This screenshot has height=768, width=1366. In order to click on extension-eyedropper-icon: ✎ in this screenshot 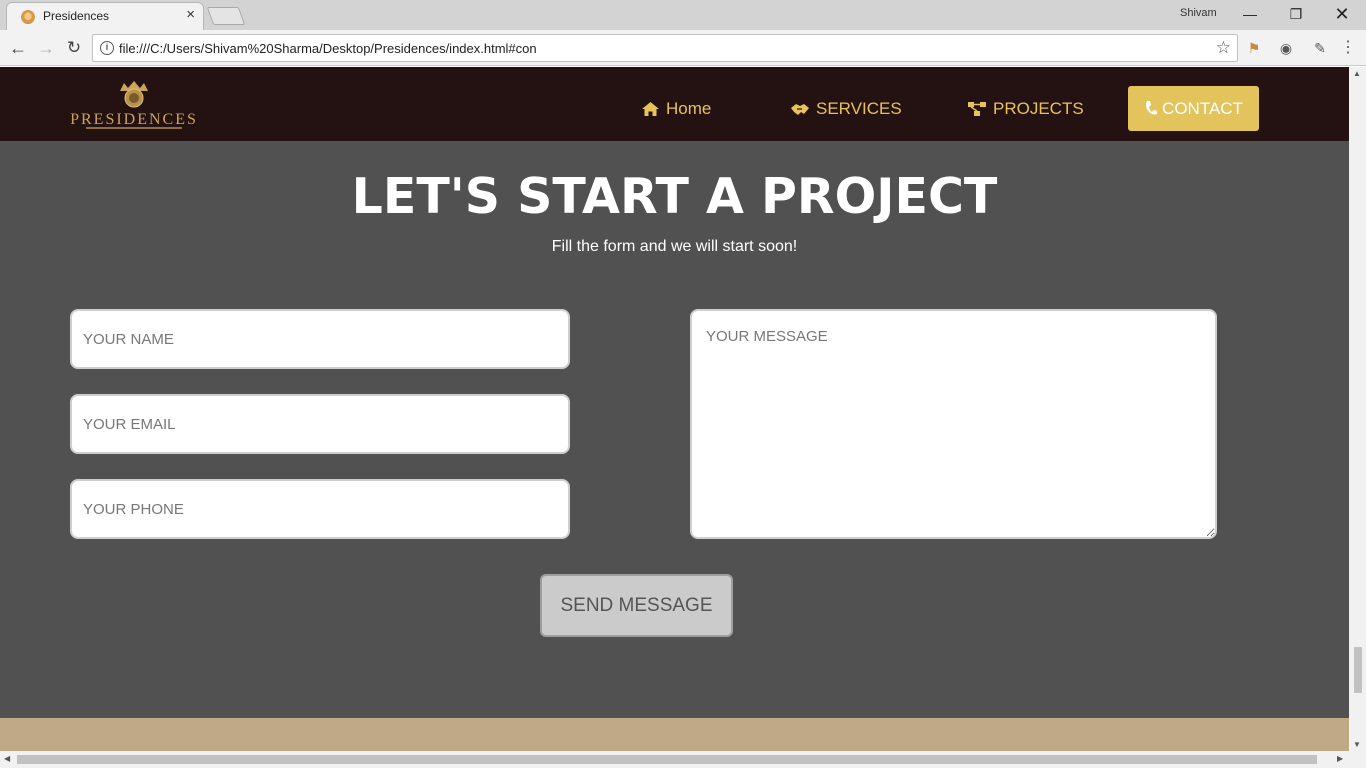, I will do `click(1320, 48)`.